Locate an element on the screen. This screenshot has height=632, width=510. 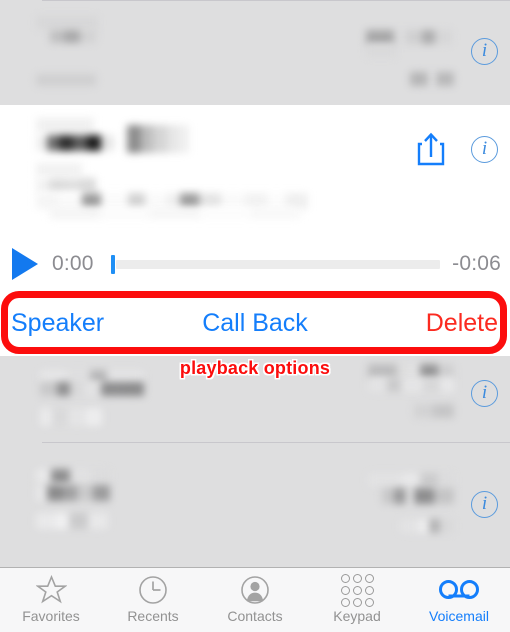
speaker-button: Speaker is located at coordinates (57, 323).